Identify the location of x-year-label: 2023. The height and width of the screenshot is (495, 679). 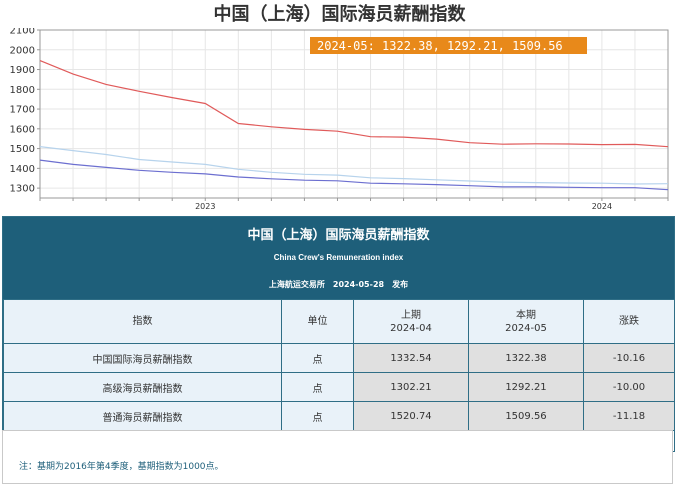
(205, 206).